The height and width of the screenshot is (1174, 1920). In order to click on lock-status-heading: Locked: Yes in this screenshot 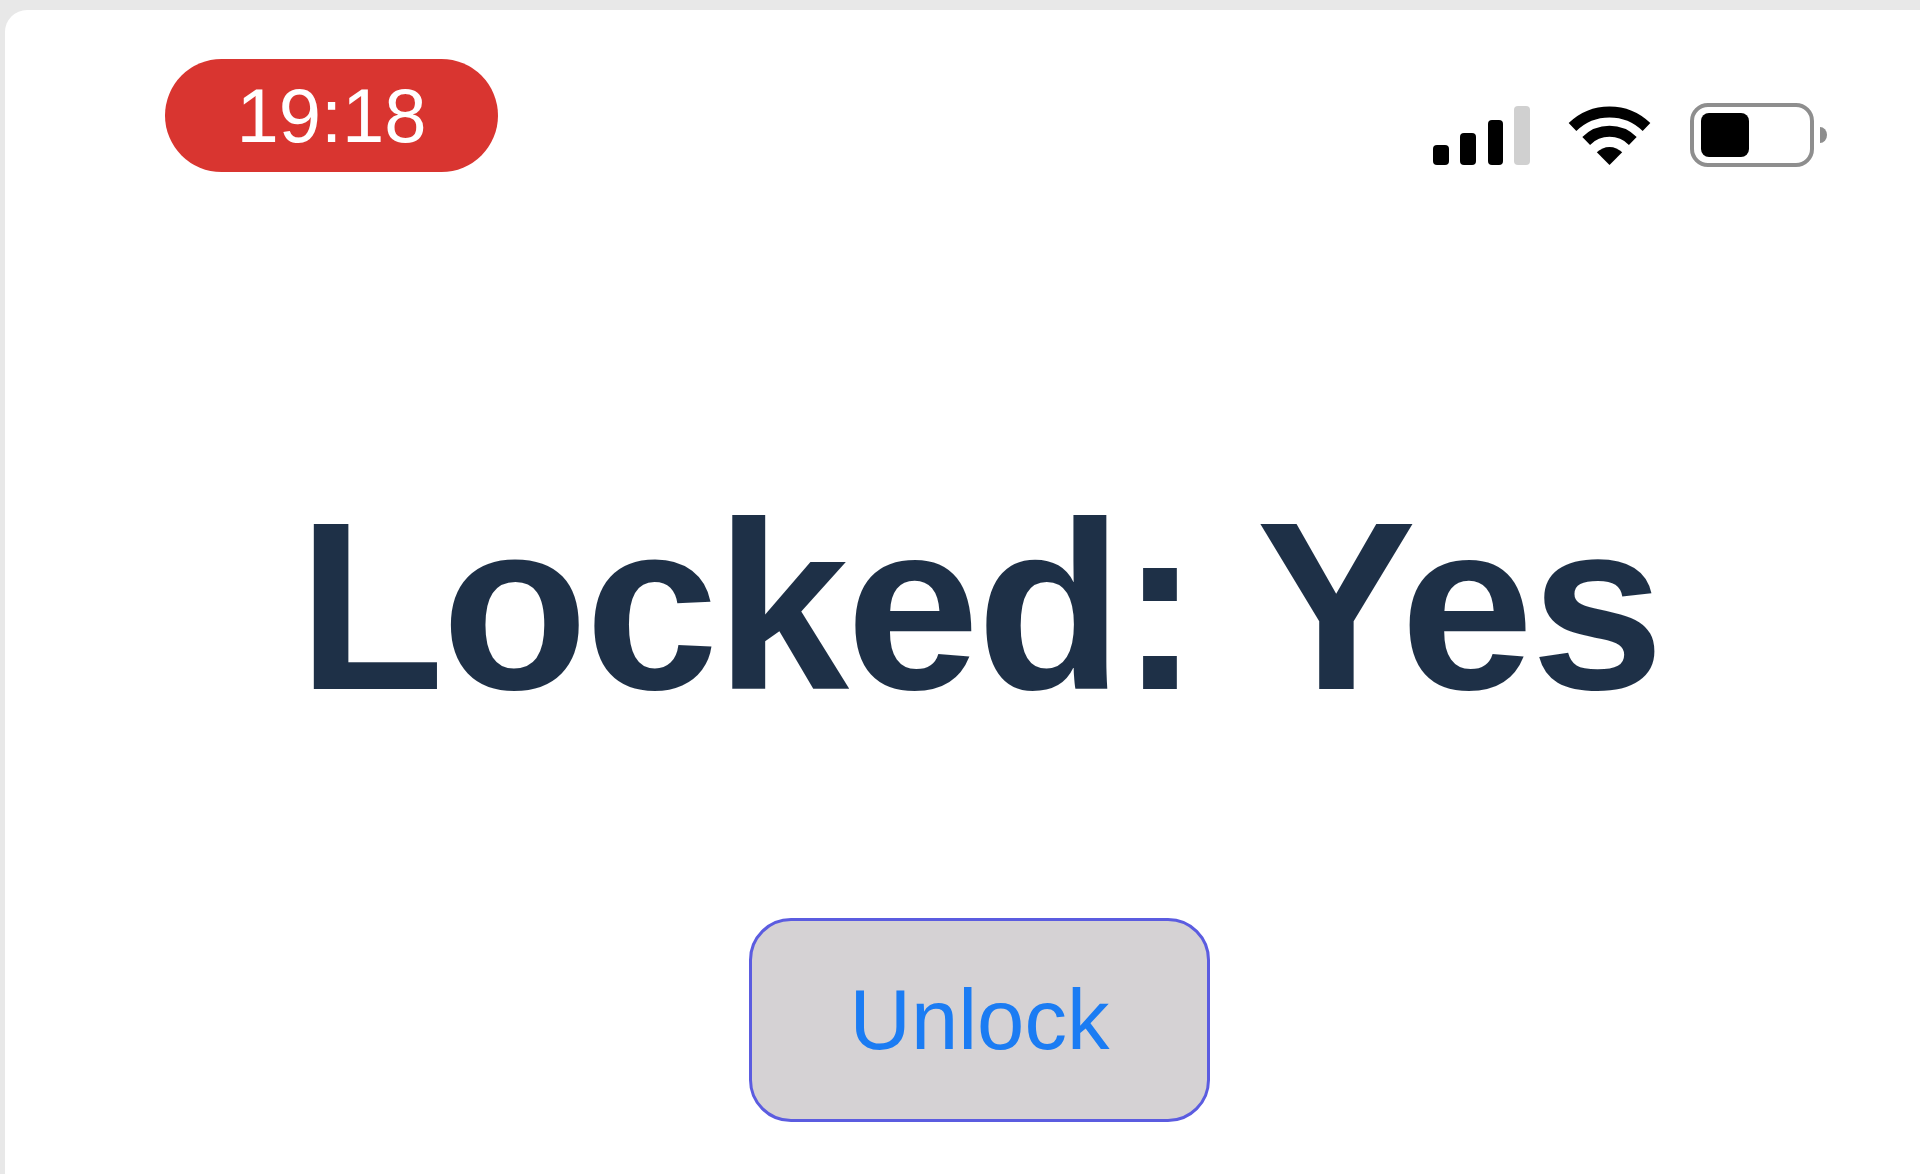, I will do `click(979, 606)`.